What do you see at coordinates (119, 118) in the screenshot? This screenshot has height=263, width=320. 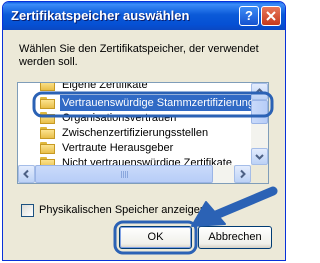 I see `list-item-label: Organisationsvertrauen` at bounding box center [119, 118].